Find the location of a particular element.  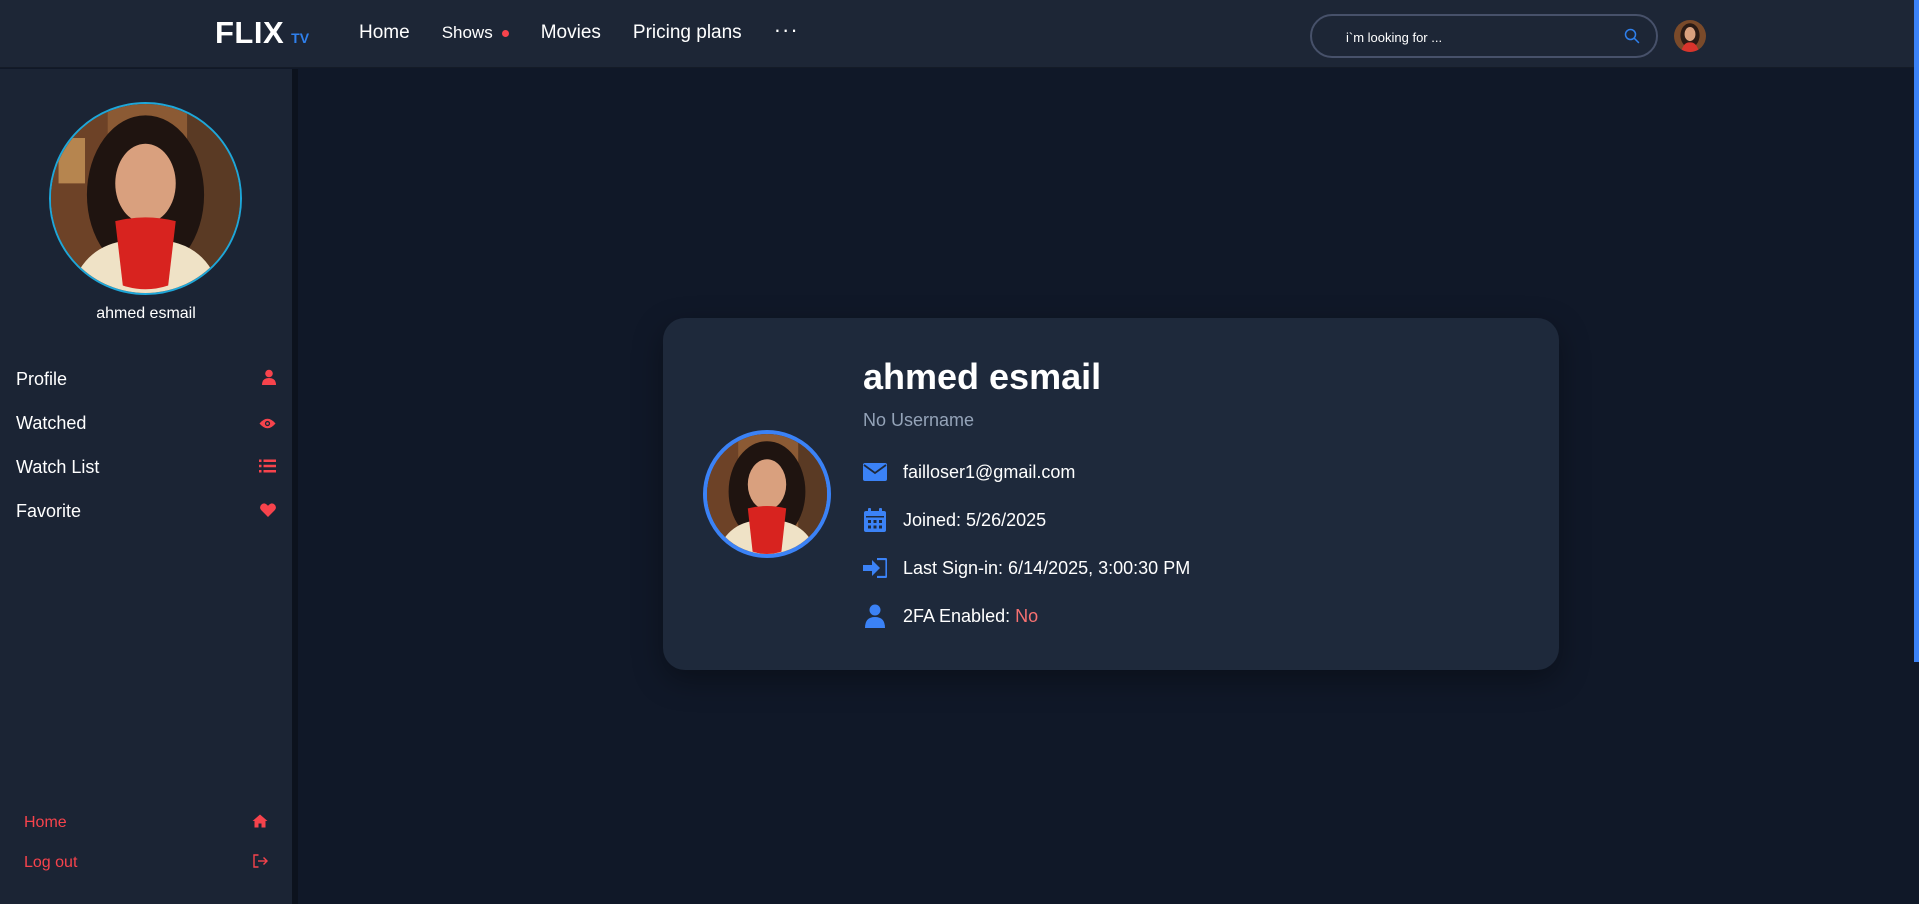

profile-email: failloser1@gmail.com is located at coordinates (989, 471).